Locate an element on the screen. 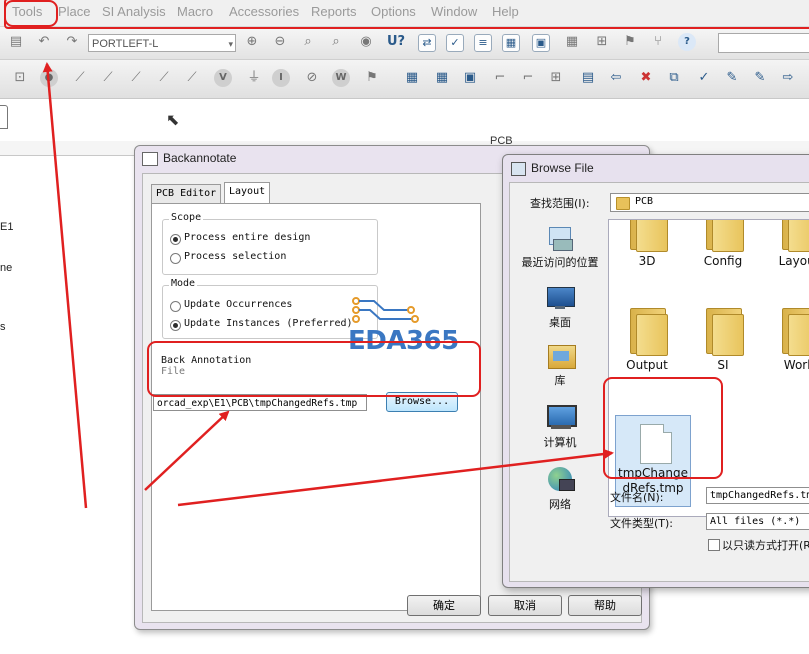 The height and width of the screenshot is (654, 809). place-label: 库 is located at coordinates (560, 380).